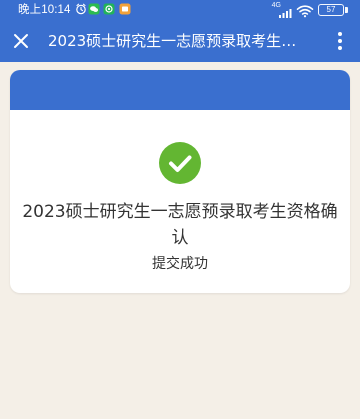  What do you see at coordinates (81, 9) in the screenshot?
I see `alarm-icon` at bounding box center [81, 9].